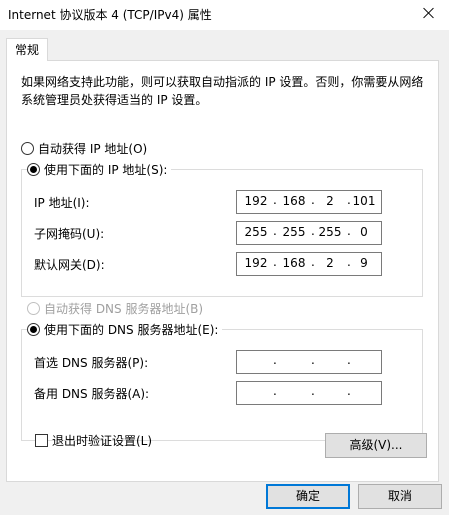  Describe the element at coordinates (309, 202) in the screenshot. I see `ip-address-field: 192 . 168 . 2 . 101` at that location.